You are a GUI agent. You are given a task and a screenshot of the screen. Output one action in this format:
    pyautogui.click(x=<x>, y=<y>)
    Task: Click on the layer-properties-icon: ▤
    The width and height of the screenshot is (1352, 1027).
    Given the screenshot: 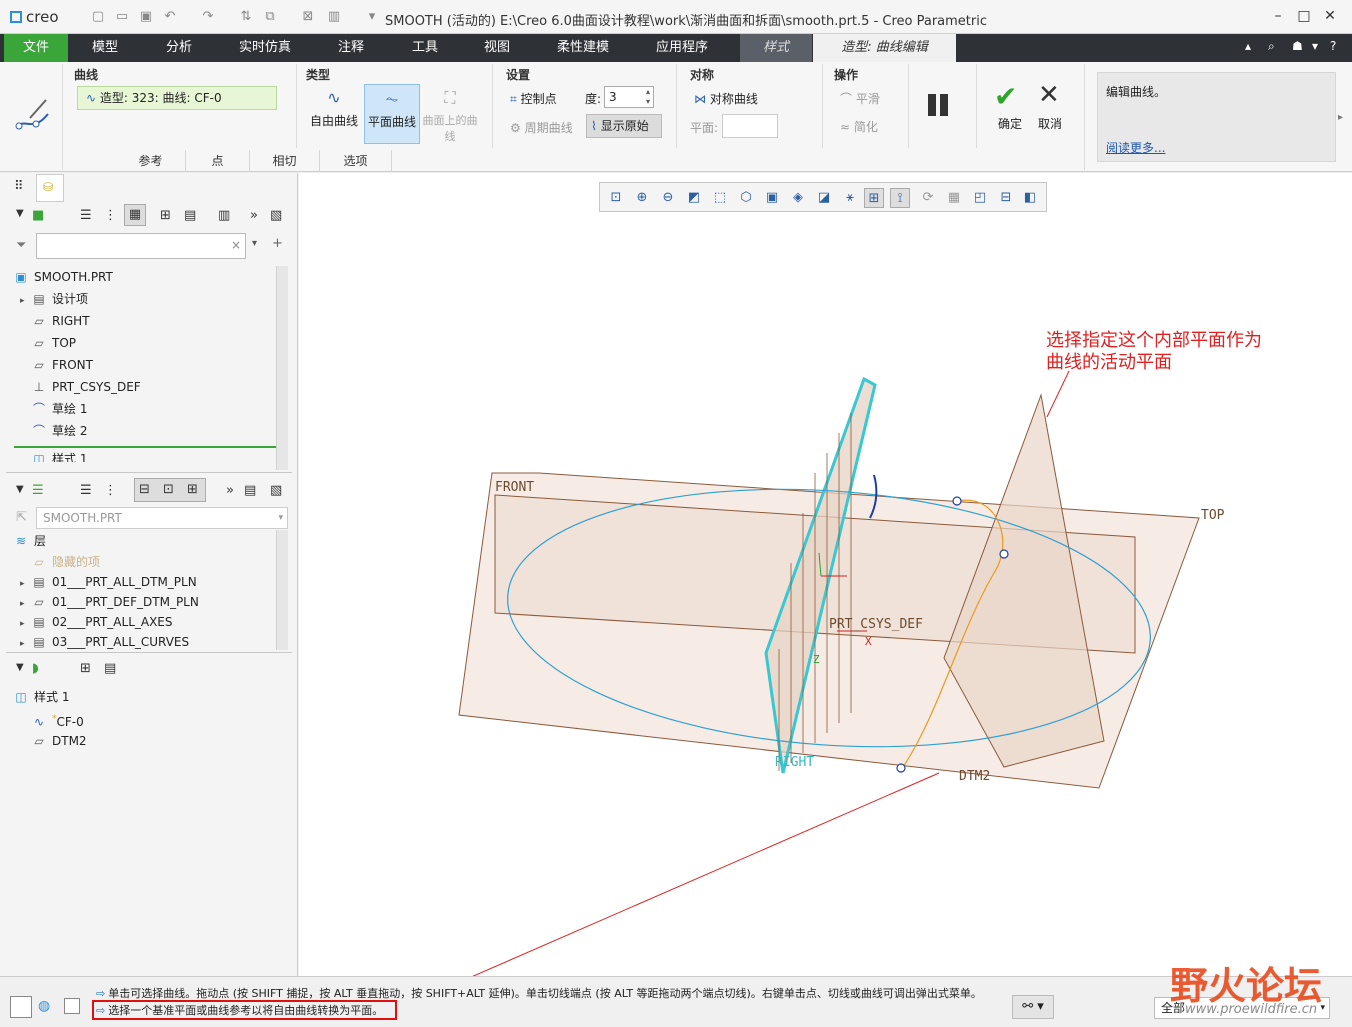 What is the action you would take?
    pyautogui.click(x=250, y=490)
    